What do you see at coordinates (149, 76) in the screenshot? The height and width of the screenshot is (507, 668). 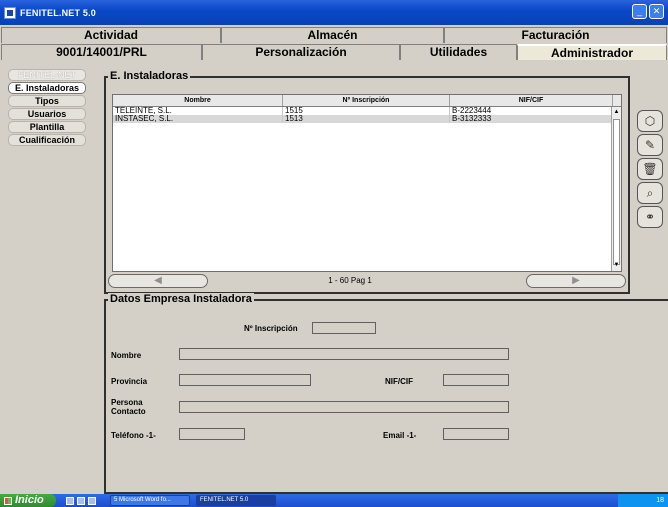 I see `list-panel-title: E. Instaladoras` at bounding box center [149, 76].